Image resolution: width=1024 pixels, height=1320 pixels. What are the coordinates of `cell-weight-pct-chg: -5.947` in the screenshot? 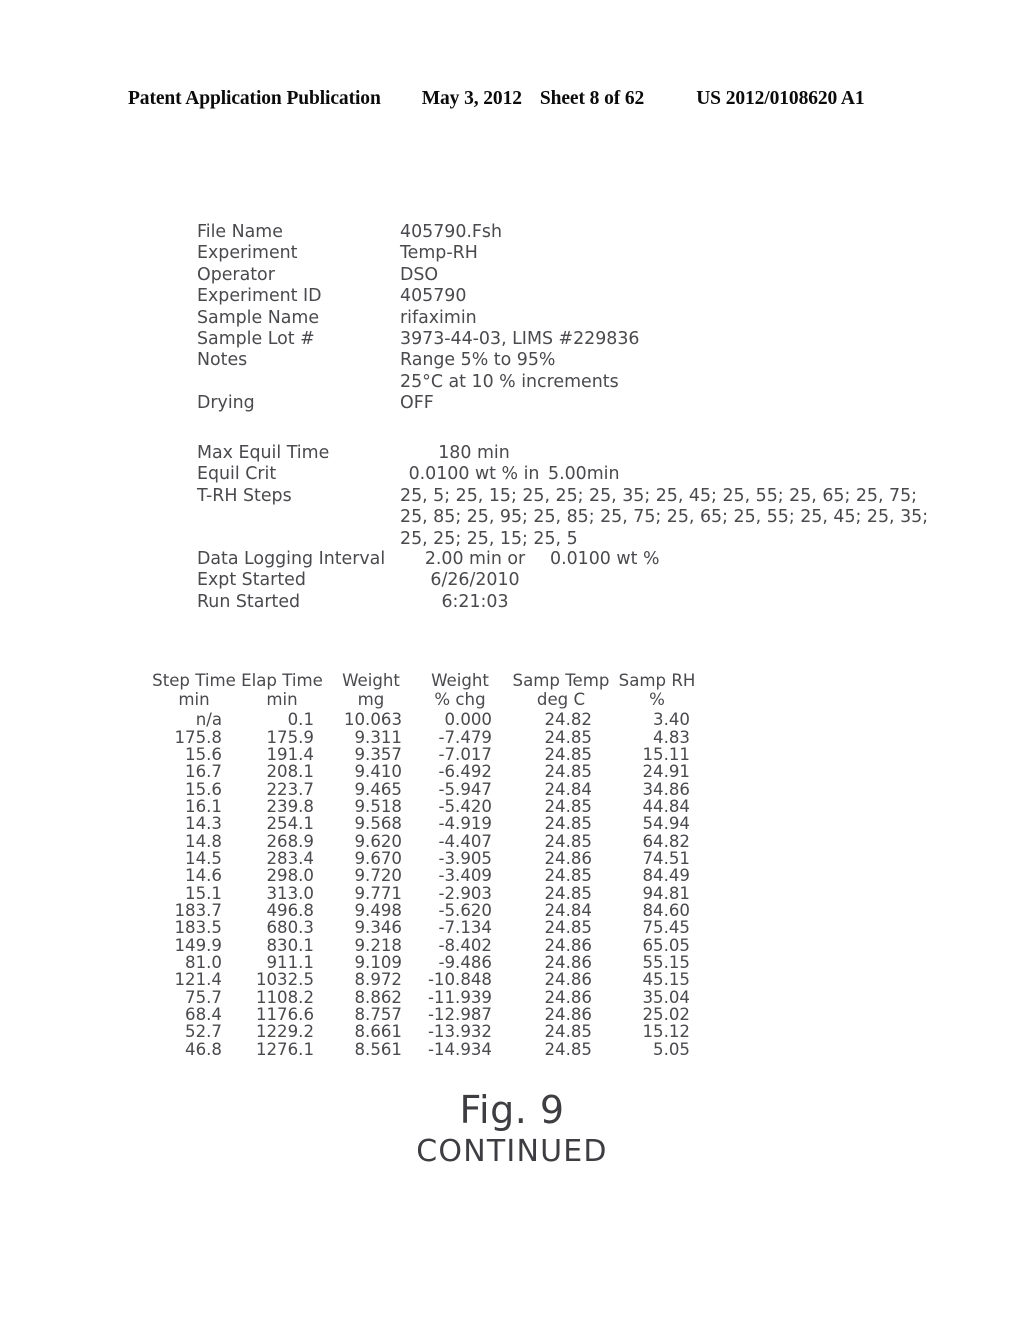 It's located at (465, 789).